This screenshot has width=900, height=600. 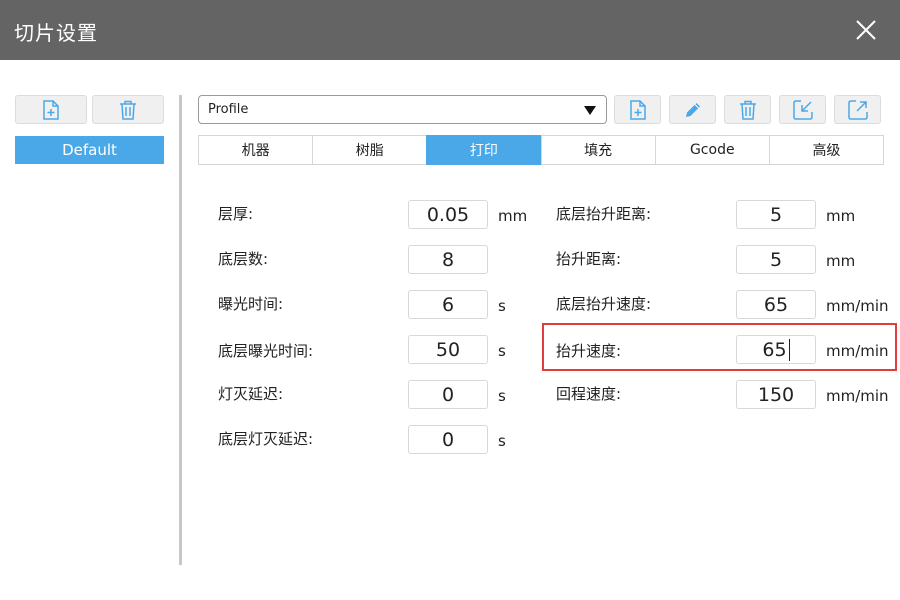 What do you see at coordinates (448, 214) in the screenshot?
I see `layer-height-input: 0.05` at bounding box center [448, 214].